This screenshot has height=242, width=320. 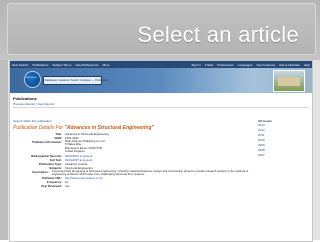 What do you see at coordinates (40, 171) in the screenshot?
I see `detail-key: Description:` at bounding box center [40, 171].